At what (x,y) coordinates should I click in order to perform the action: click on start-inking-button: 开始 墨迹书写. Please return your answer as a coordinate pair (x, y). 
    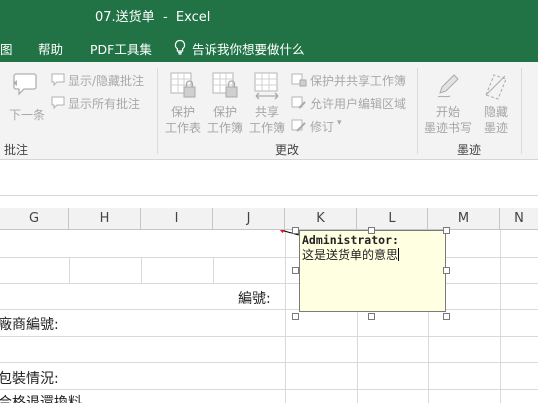
    Looking at the image, I should click on (448, 103).